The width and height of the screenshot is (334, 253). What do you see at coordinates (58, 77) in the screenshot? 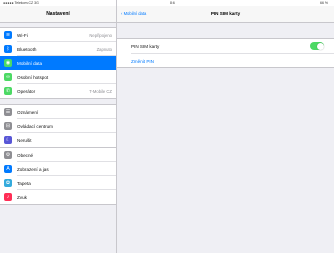
I see `sidebar-item: ∞ Osobní hotspot` at bounding box center [58, 77].